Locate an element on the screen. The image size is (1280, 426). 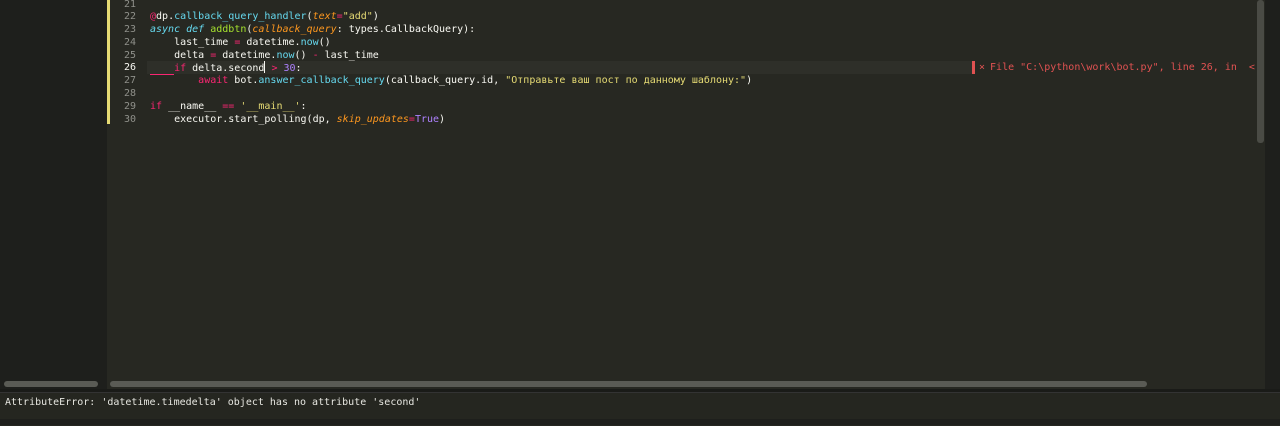
code-token: executor.start_polling(dp, is located at coordinates (255, 119).